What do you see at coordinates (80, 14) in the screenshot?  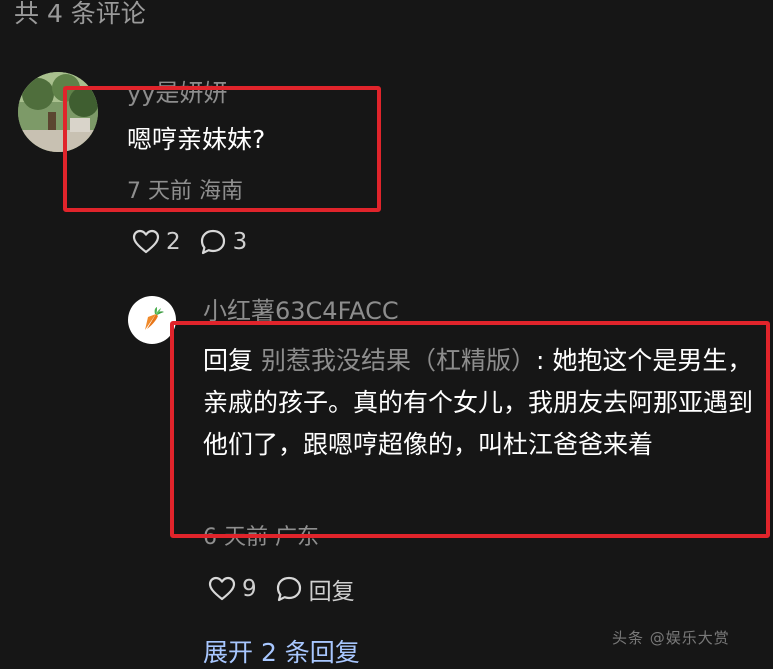 I see `comment-count: 共 4 条评论` at bounding box center [80, 14].